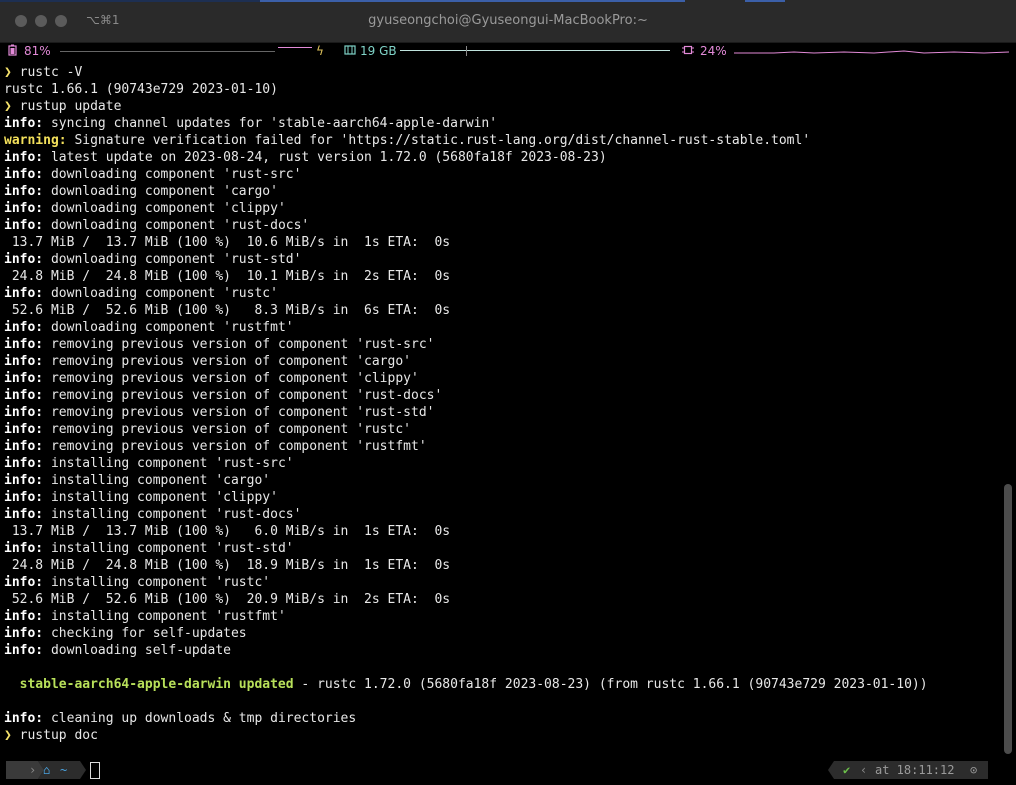  I want to click on terminal-line: info: installing component 'rustfmt', so click(502, 616).